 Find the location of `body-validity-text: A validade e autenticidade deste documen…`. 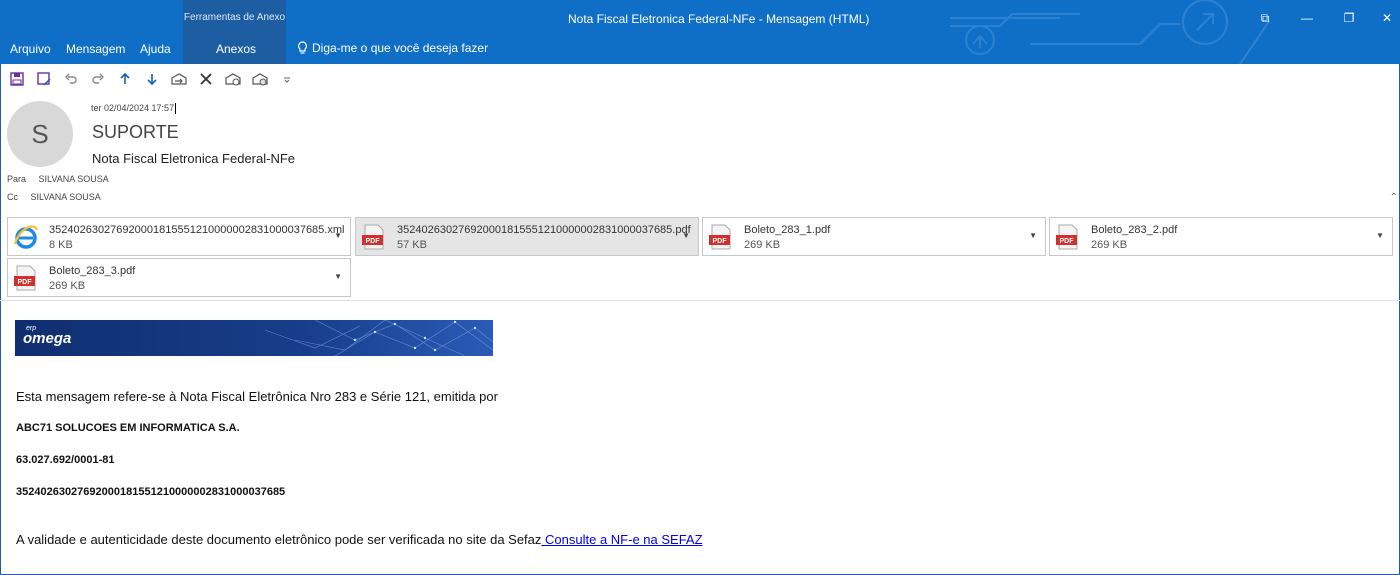

body-validity-text: A validade e autenticidade deste documen… is located at coordinates (279, 539).